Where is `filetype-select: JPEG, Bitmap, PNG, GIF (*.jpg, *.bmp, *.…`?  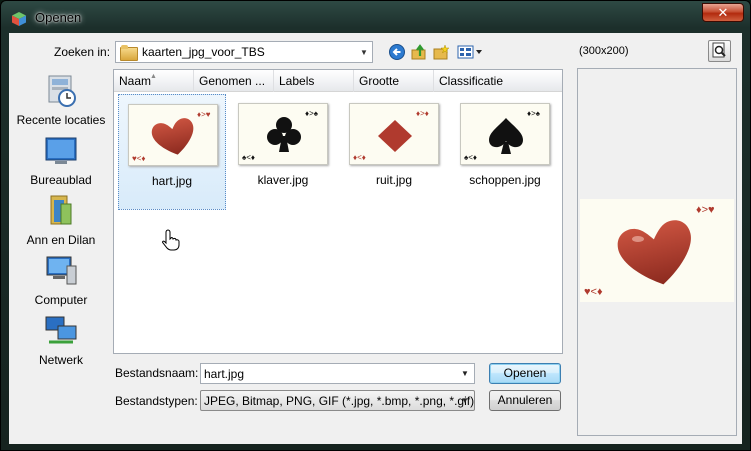 filetype-select: JPEG, Bitmap, PNG, GIF (*.jpg, *.bmp, *.… is located at coordinates (337, 400).